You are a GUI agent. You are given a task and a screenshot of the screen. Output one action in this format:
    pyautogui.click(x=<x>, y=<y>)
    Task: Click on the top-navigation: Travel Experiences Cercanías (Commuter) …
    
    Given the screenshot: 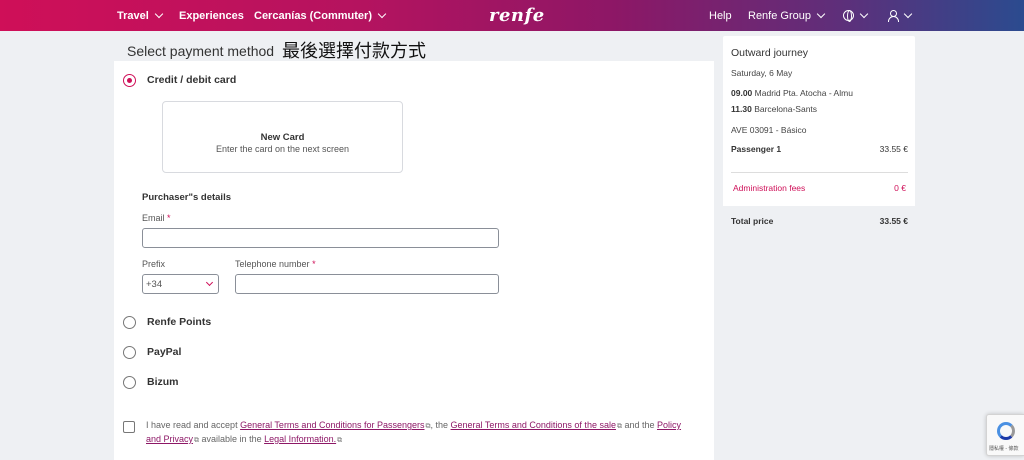 What is the action you would take?
    pyautogui.click(x=512, y=15)
    